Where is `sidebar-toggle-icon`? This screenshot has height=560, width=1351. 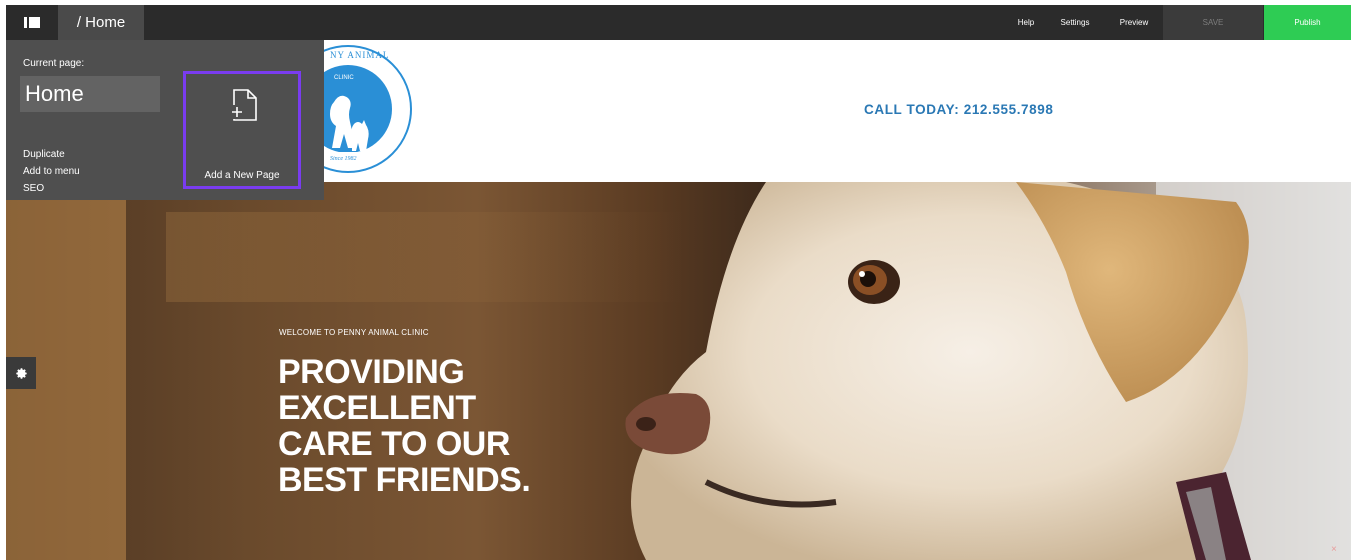
sidebar-toggle-icon is located at coordinates (32, 22).